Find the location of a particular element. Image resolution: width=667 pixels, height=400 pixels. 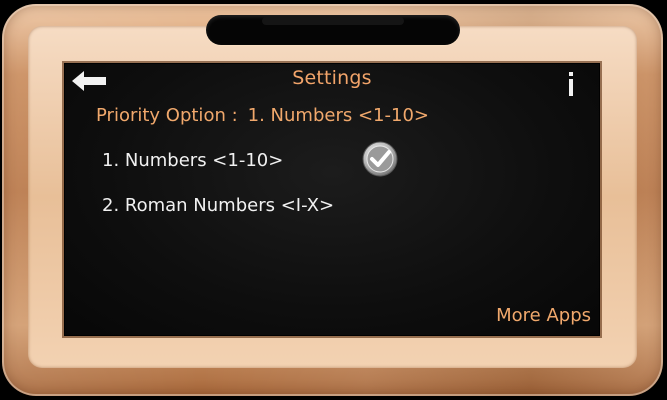

priority-option: Priority Option : 1. Numbers <1-10> is located at coordinates (262, 115).